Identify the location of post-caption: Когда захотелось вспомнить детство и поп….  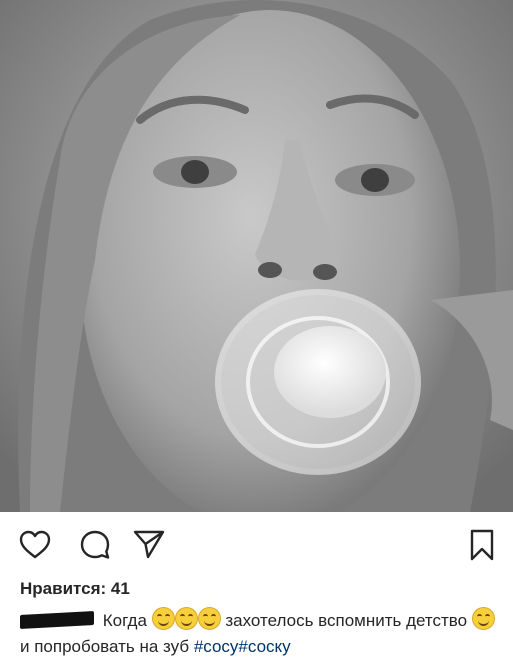
(260, 633).